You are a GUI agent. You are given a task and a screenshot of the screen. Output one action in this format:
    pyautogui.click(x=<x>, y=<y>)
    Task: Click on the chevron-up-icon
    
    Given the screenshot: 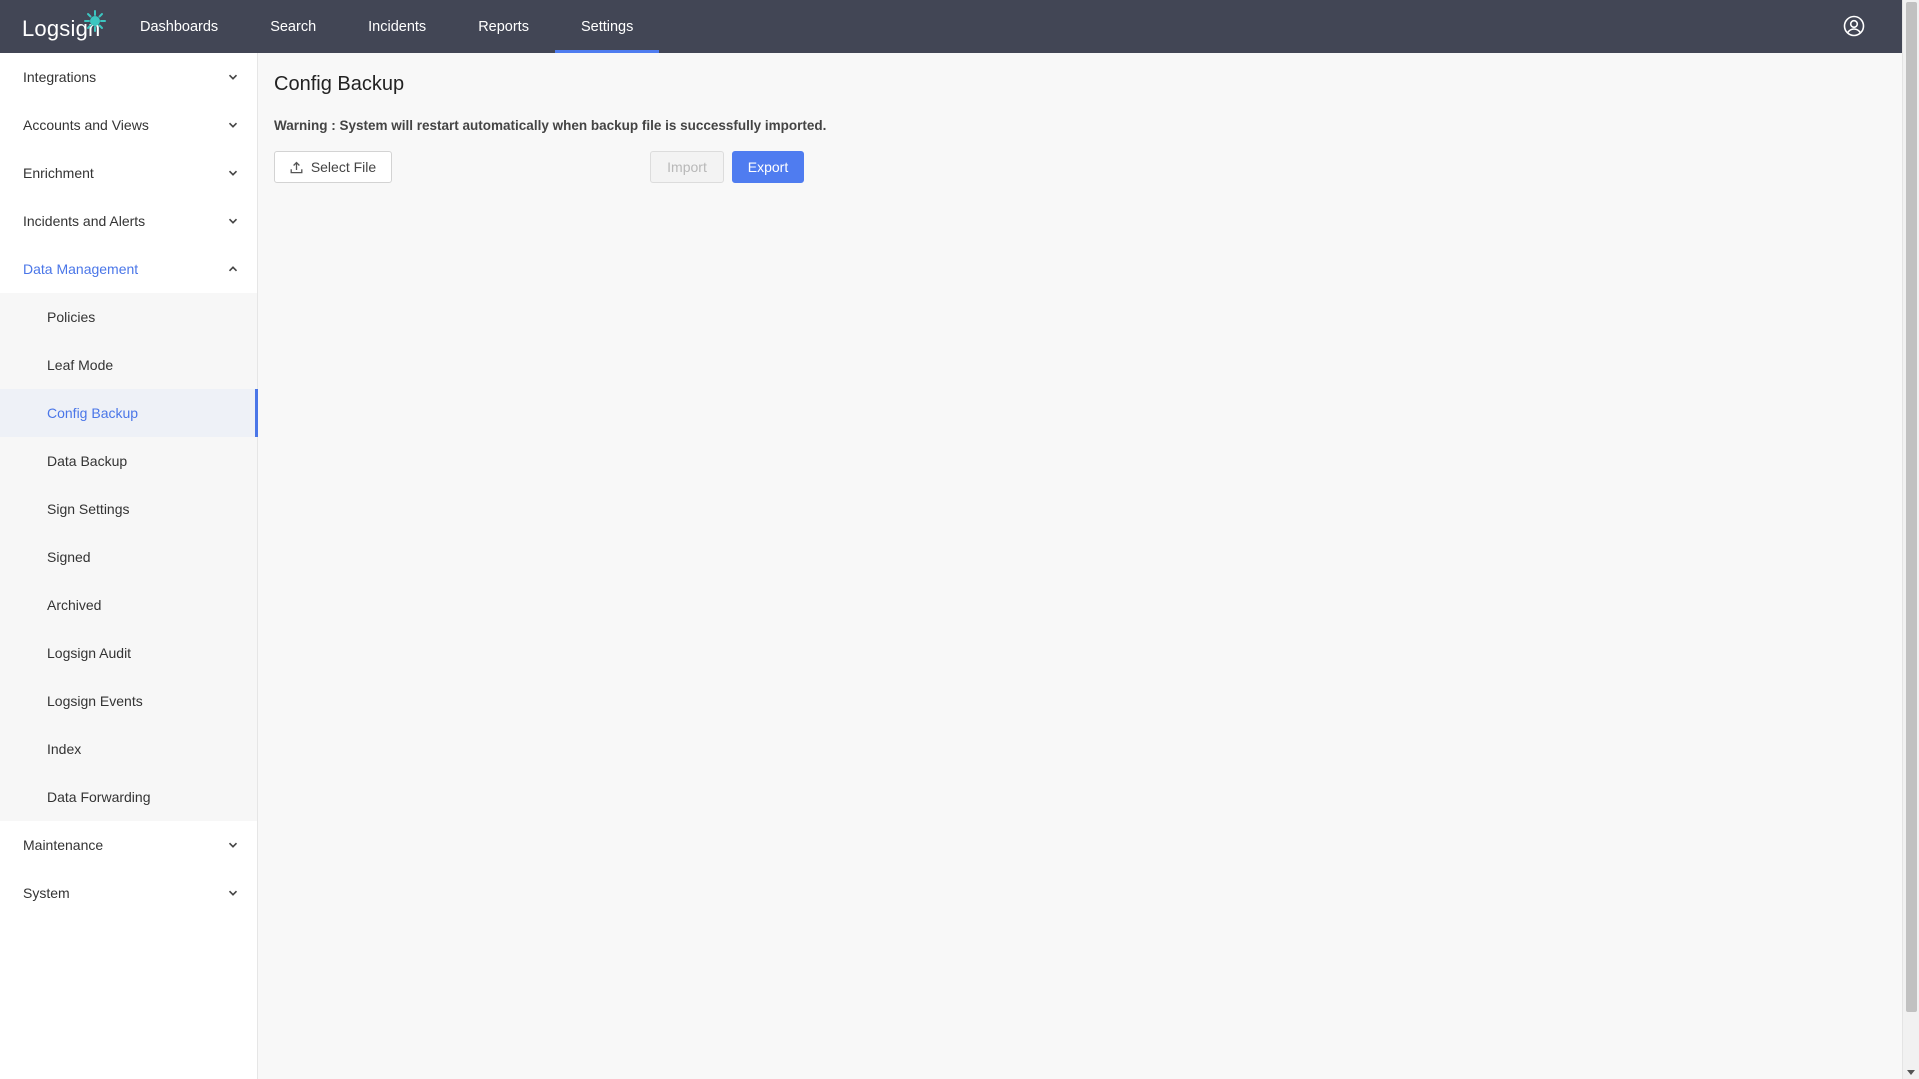 What is the action you would take?
    pyautogui.click(x=233, y=269)
    